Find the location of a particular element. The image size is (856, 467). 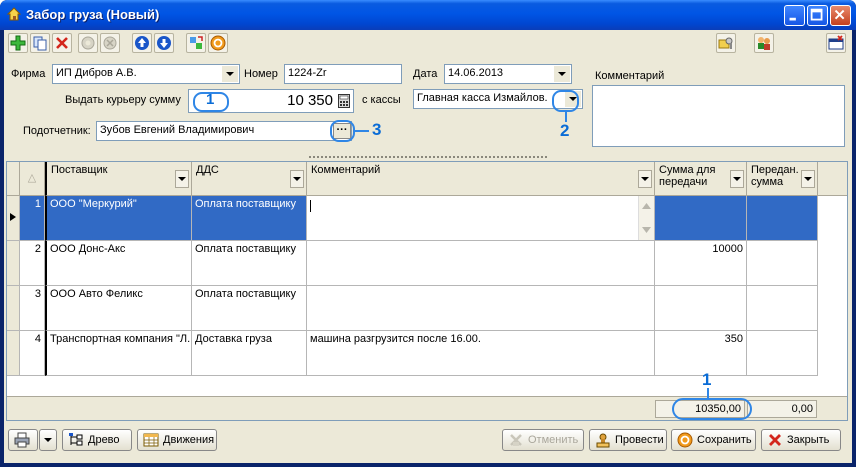

move-up-button is located at coordinates (142, 43).